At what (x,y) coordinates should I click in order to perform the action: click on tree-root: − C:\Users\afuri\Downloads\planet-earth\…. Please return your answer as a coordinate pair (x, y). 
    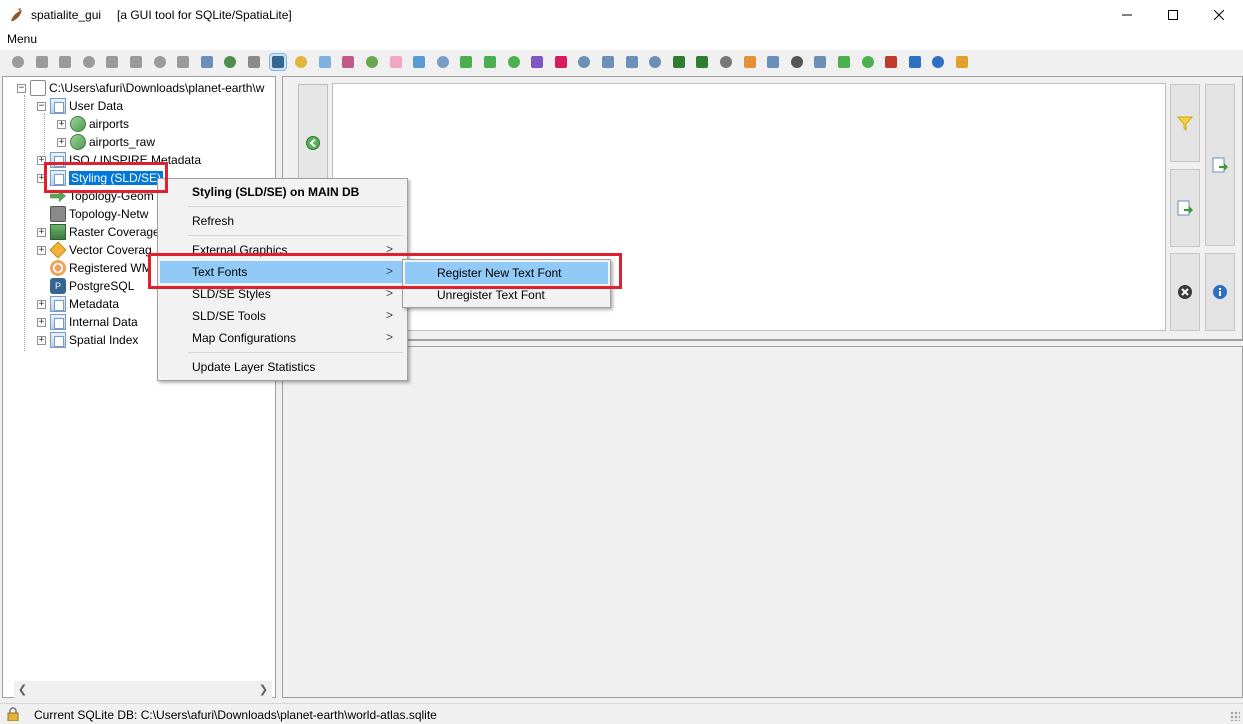
    Looking at the image, I should click on (140, 88).